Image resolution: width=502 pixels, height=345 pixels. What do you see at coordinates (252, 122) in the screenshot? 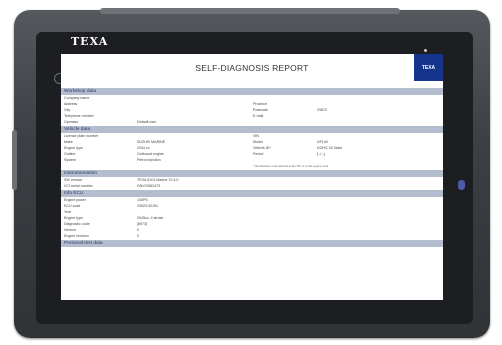
I see `report-row: Operator Default user` at bounding box center [252, 122].